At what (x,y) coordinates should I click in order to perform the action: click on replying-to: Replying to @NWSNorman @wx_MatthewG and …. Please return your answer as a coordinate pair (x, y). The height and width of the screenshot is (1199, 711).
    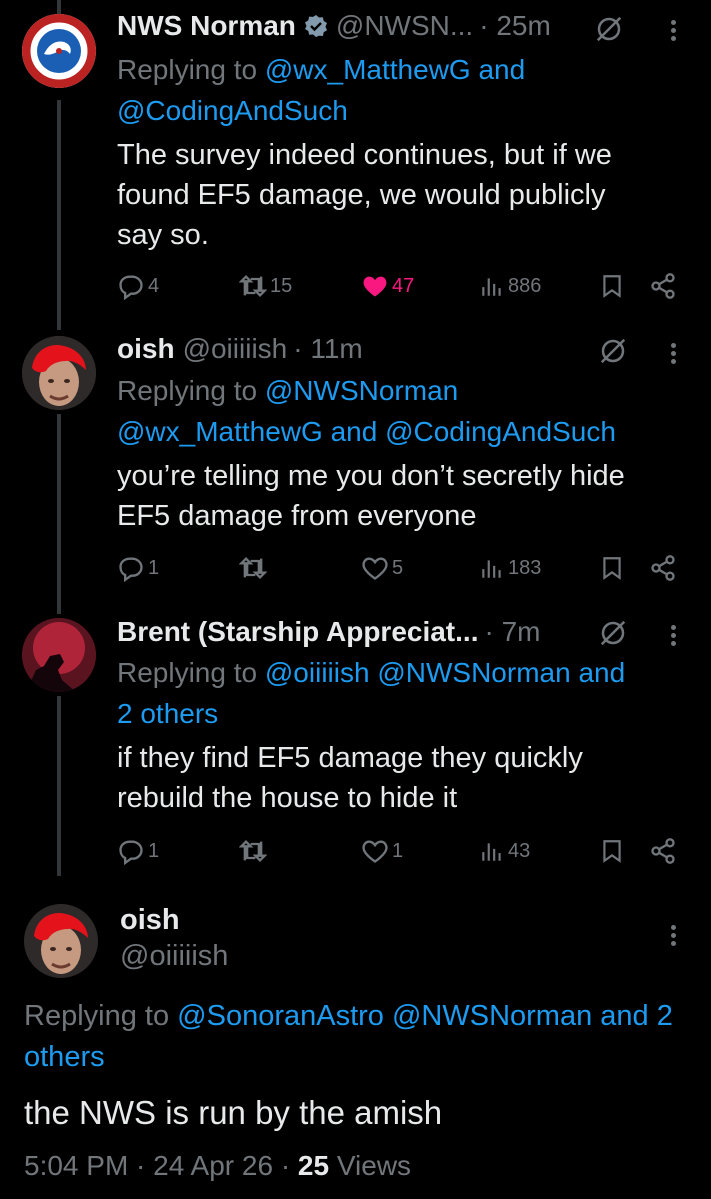
    Looking at the image, I should click on (399, 411).